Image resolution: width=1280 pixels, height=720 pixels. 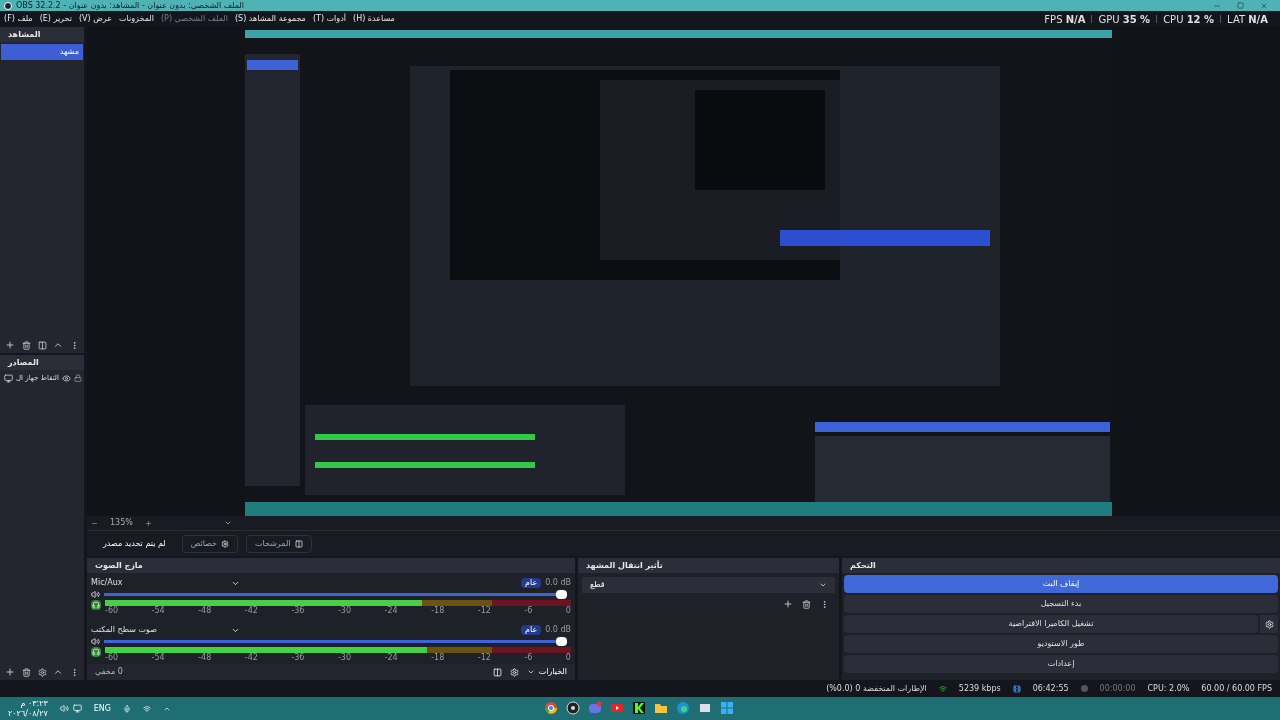 What do you see at coordinates (279, 543) in the screenshot?
I see `filters-button: المرشحات` at bounding box center [279, 543].